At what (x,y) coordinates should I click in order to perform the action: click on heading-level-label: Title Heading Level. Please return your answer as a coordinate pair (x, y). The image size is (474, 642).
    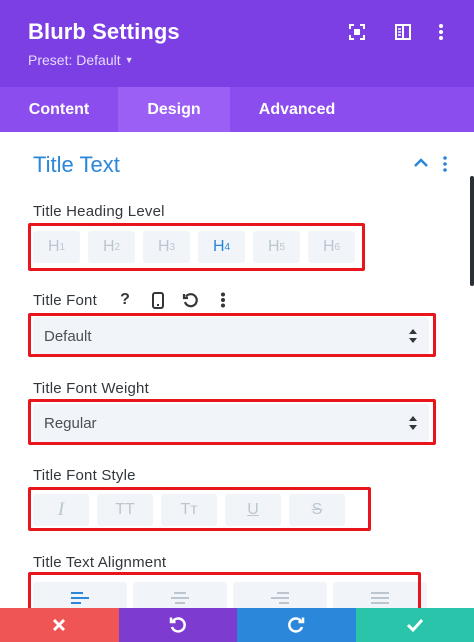
    Looking at the image, I should click on (99, 211).